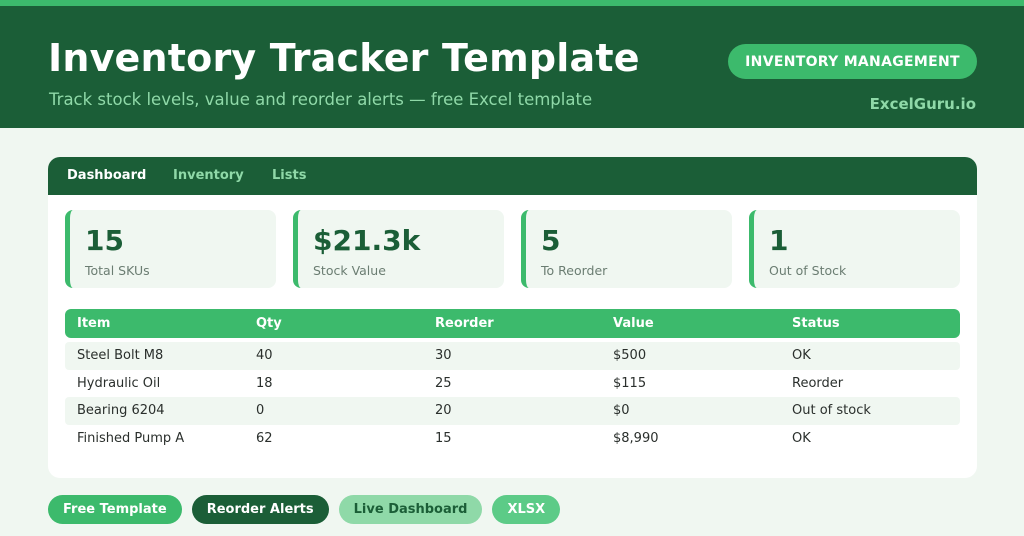 This screenshot has width=1024, height=536. I want to click on cell-status: Reorder, so click(818, 383).